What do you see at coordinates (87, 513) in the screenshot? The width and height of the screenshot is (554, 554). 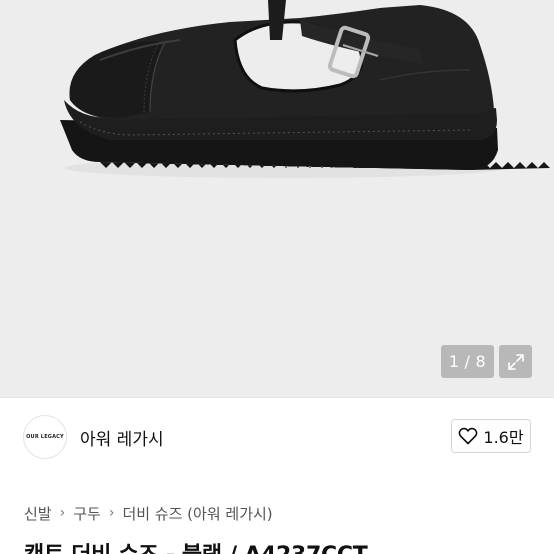 I see `breadcrumb-item-dress-shoes: 구두` at bounding box center [87, 513].